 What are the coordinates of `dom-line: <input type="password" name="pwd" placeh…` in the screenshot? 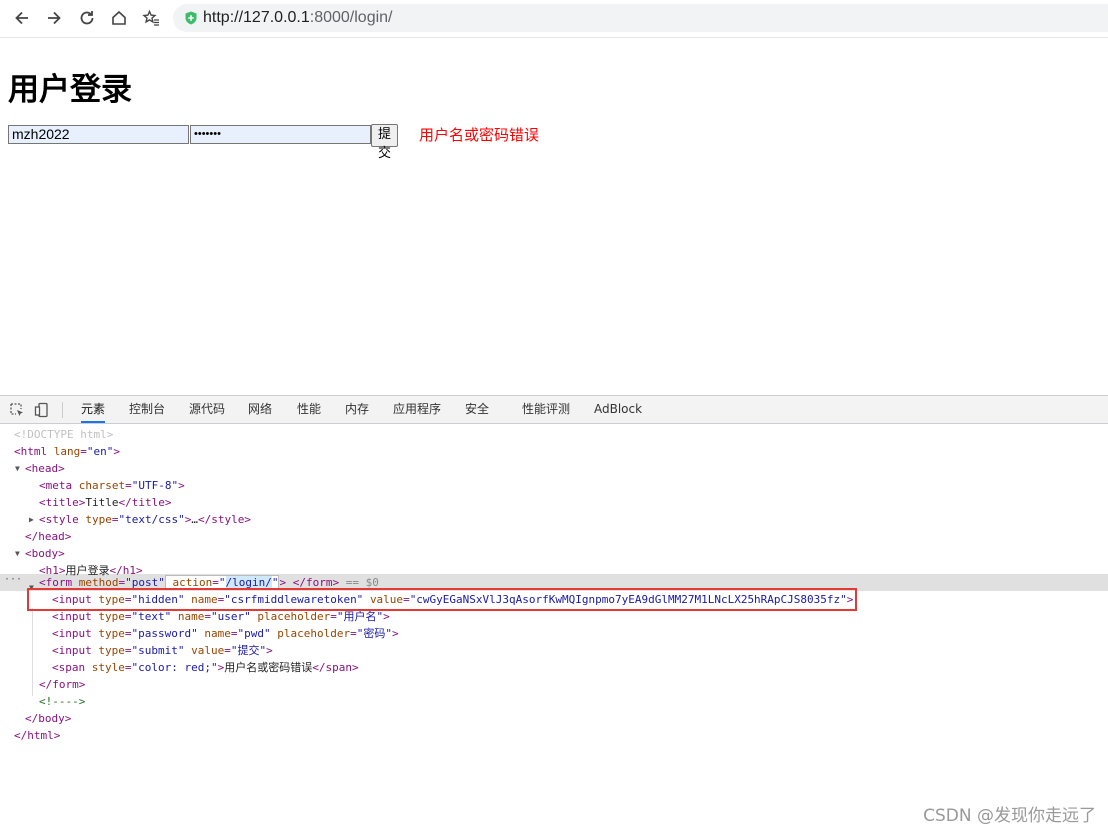 It's located at (225, 633).